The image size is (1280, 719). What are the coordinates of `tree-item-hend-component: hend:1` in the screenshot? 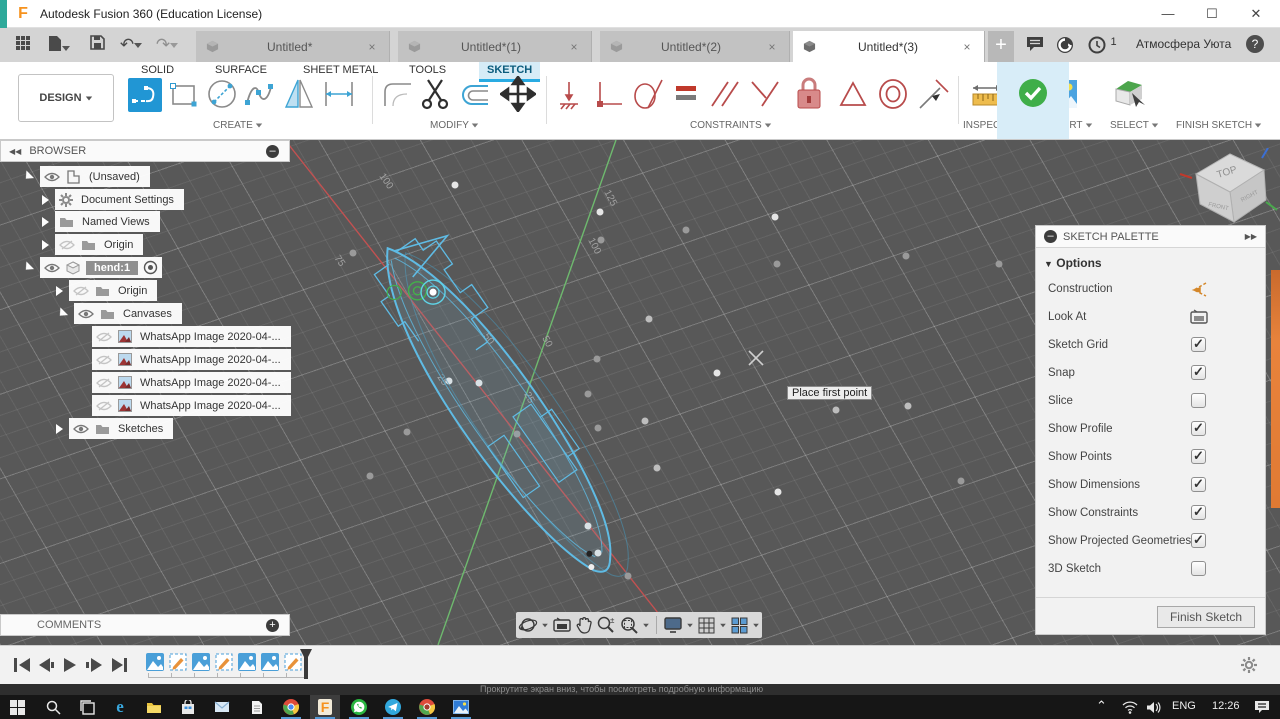 It's located at (92, 267).